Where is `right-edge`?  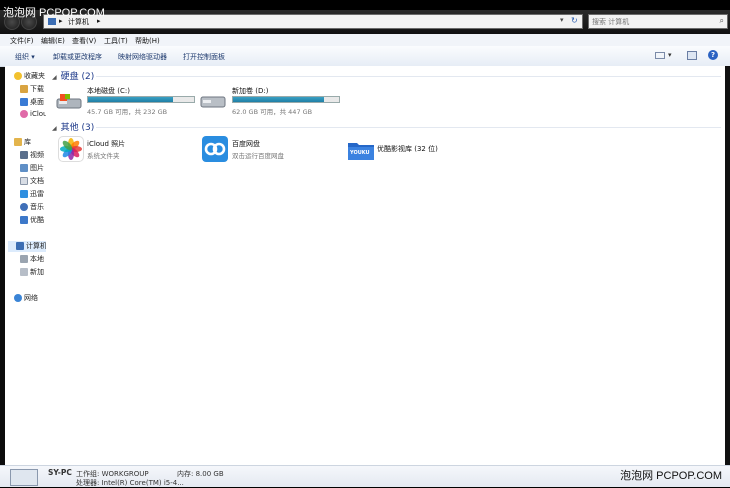 right-edge is located at coordinates (727, 265).